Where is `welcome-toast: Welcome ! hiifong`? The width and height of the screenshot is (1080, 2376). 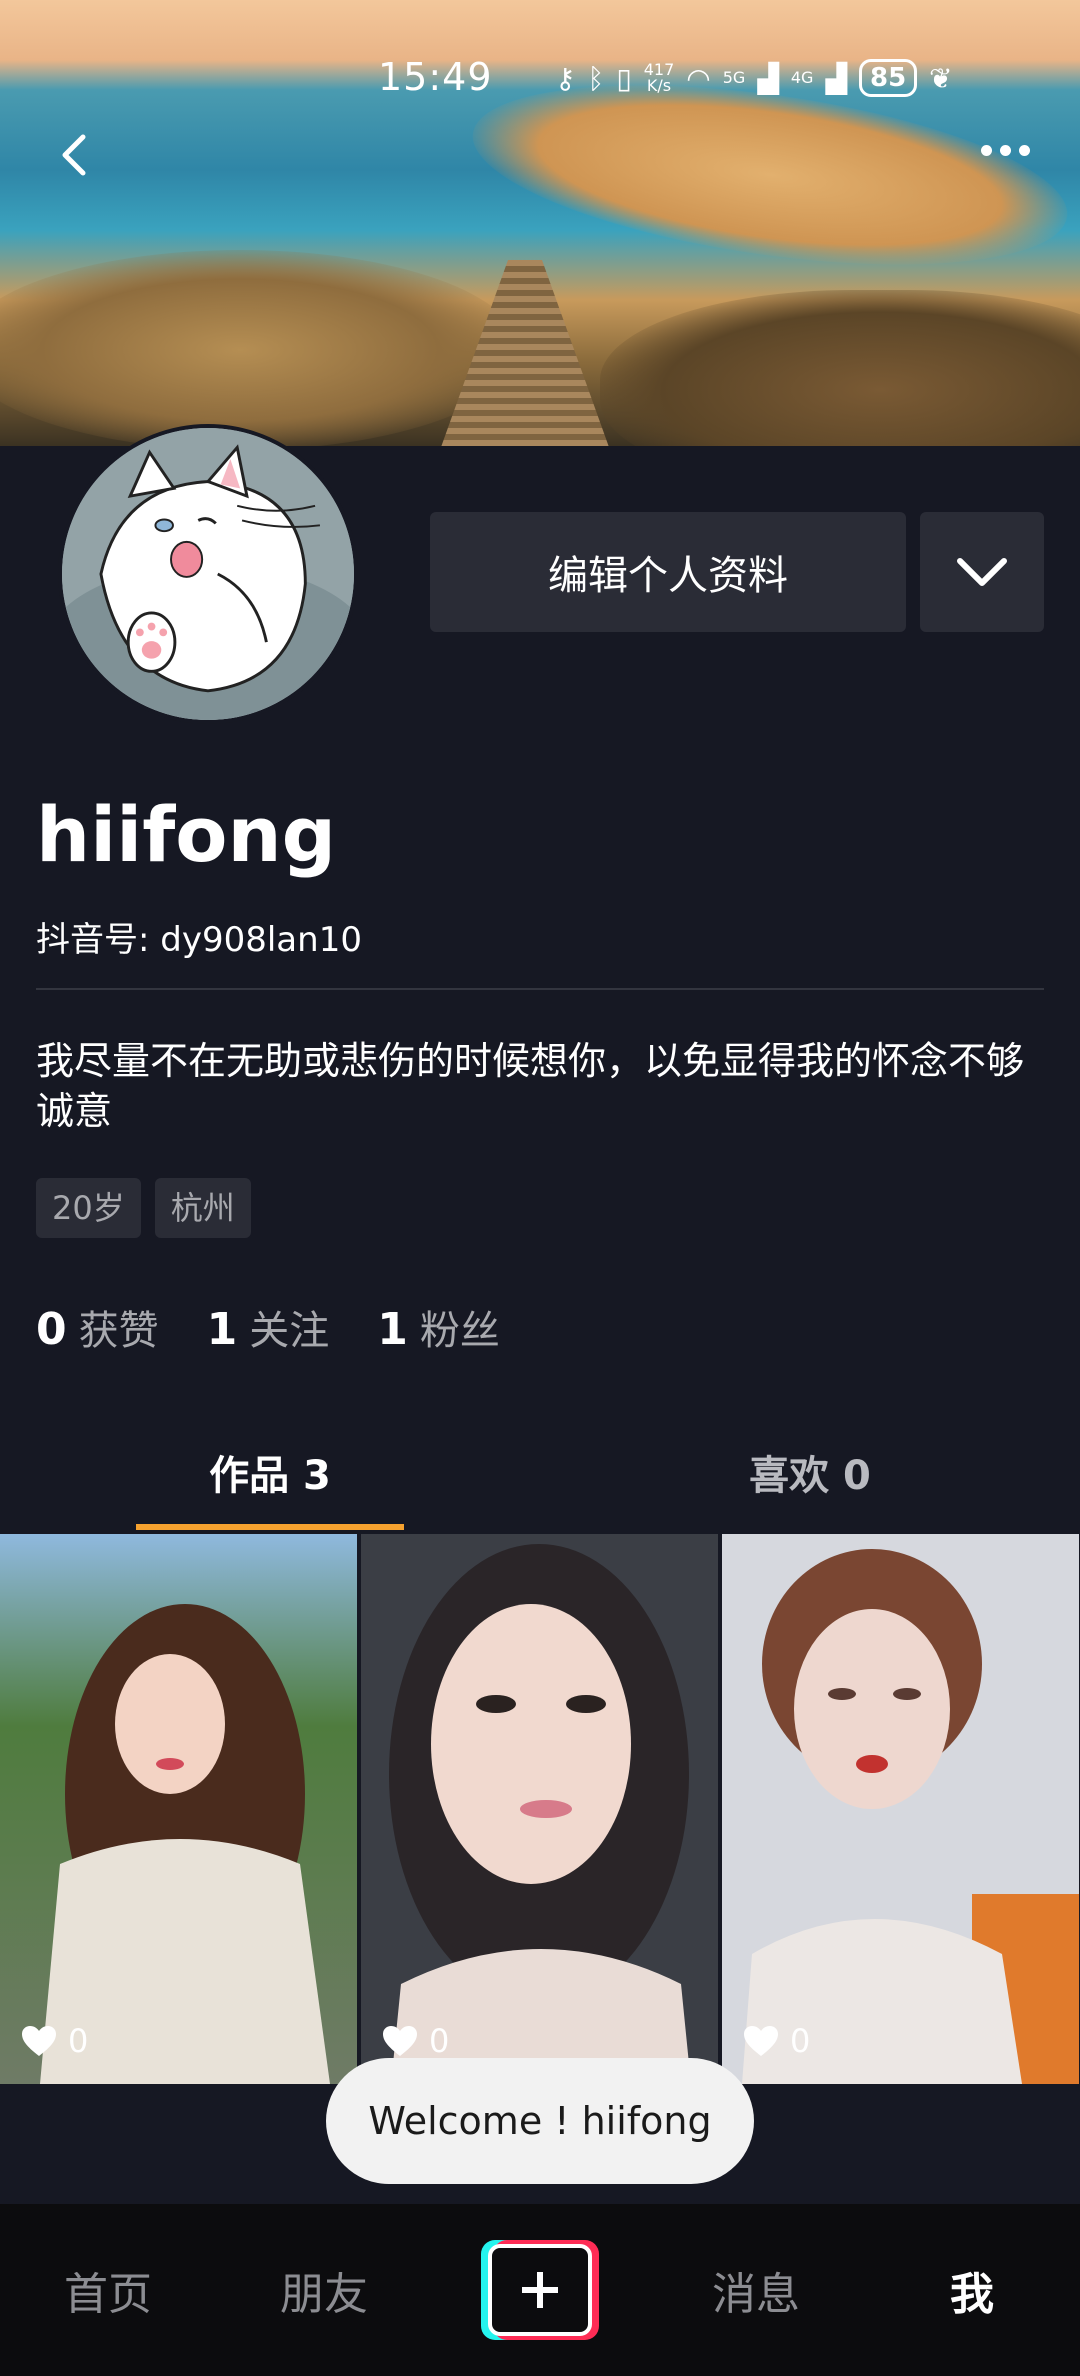 welcome-toast: Welcome ! hiifong is located at coordinates (540, 2121).